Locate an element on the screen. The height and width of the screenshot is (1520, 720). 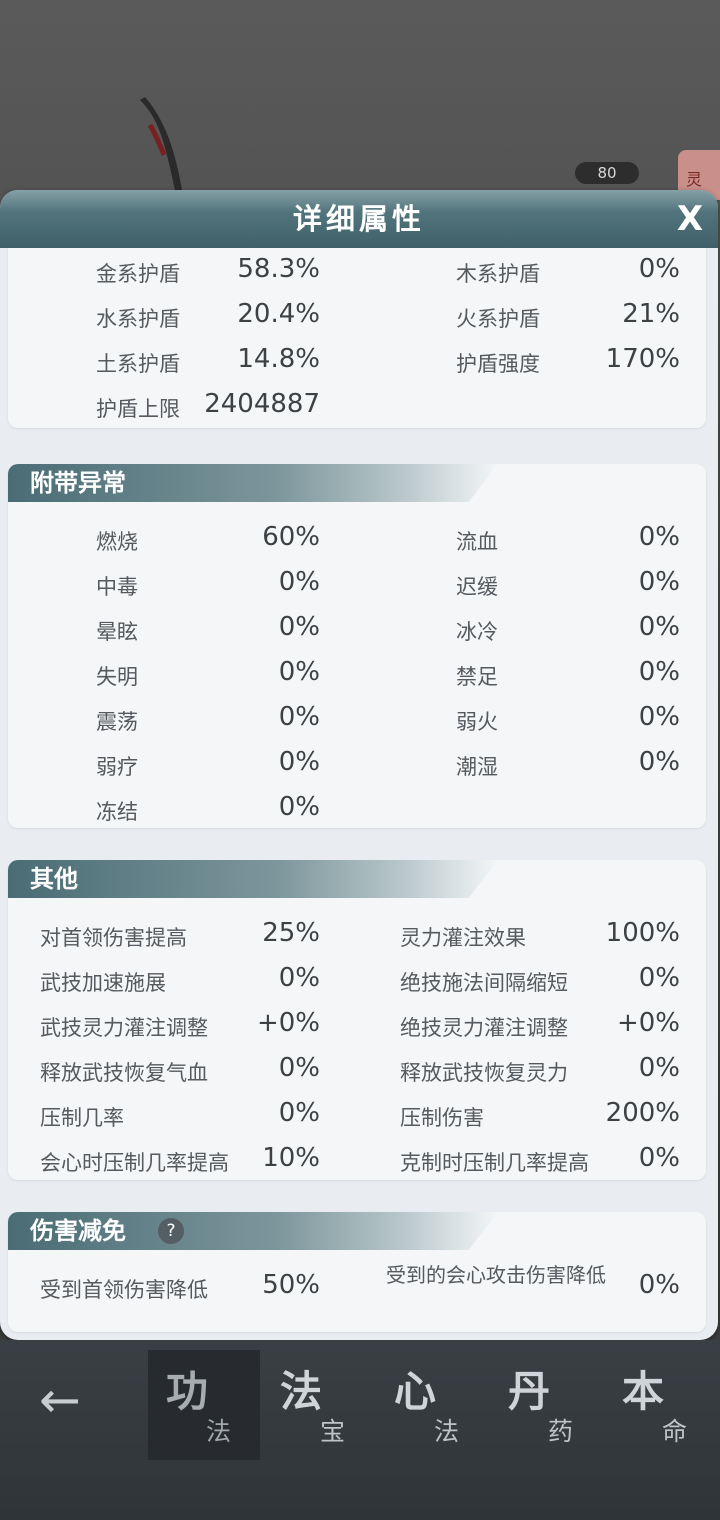
stat-label: 燃烧 is located at coordinates (117, 542).